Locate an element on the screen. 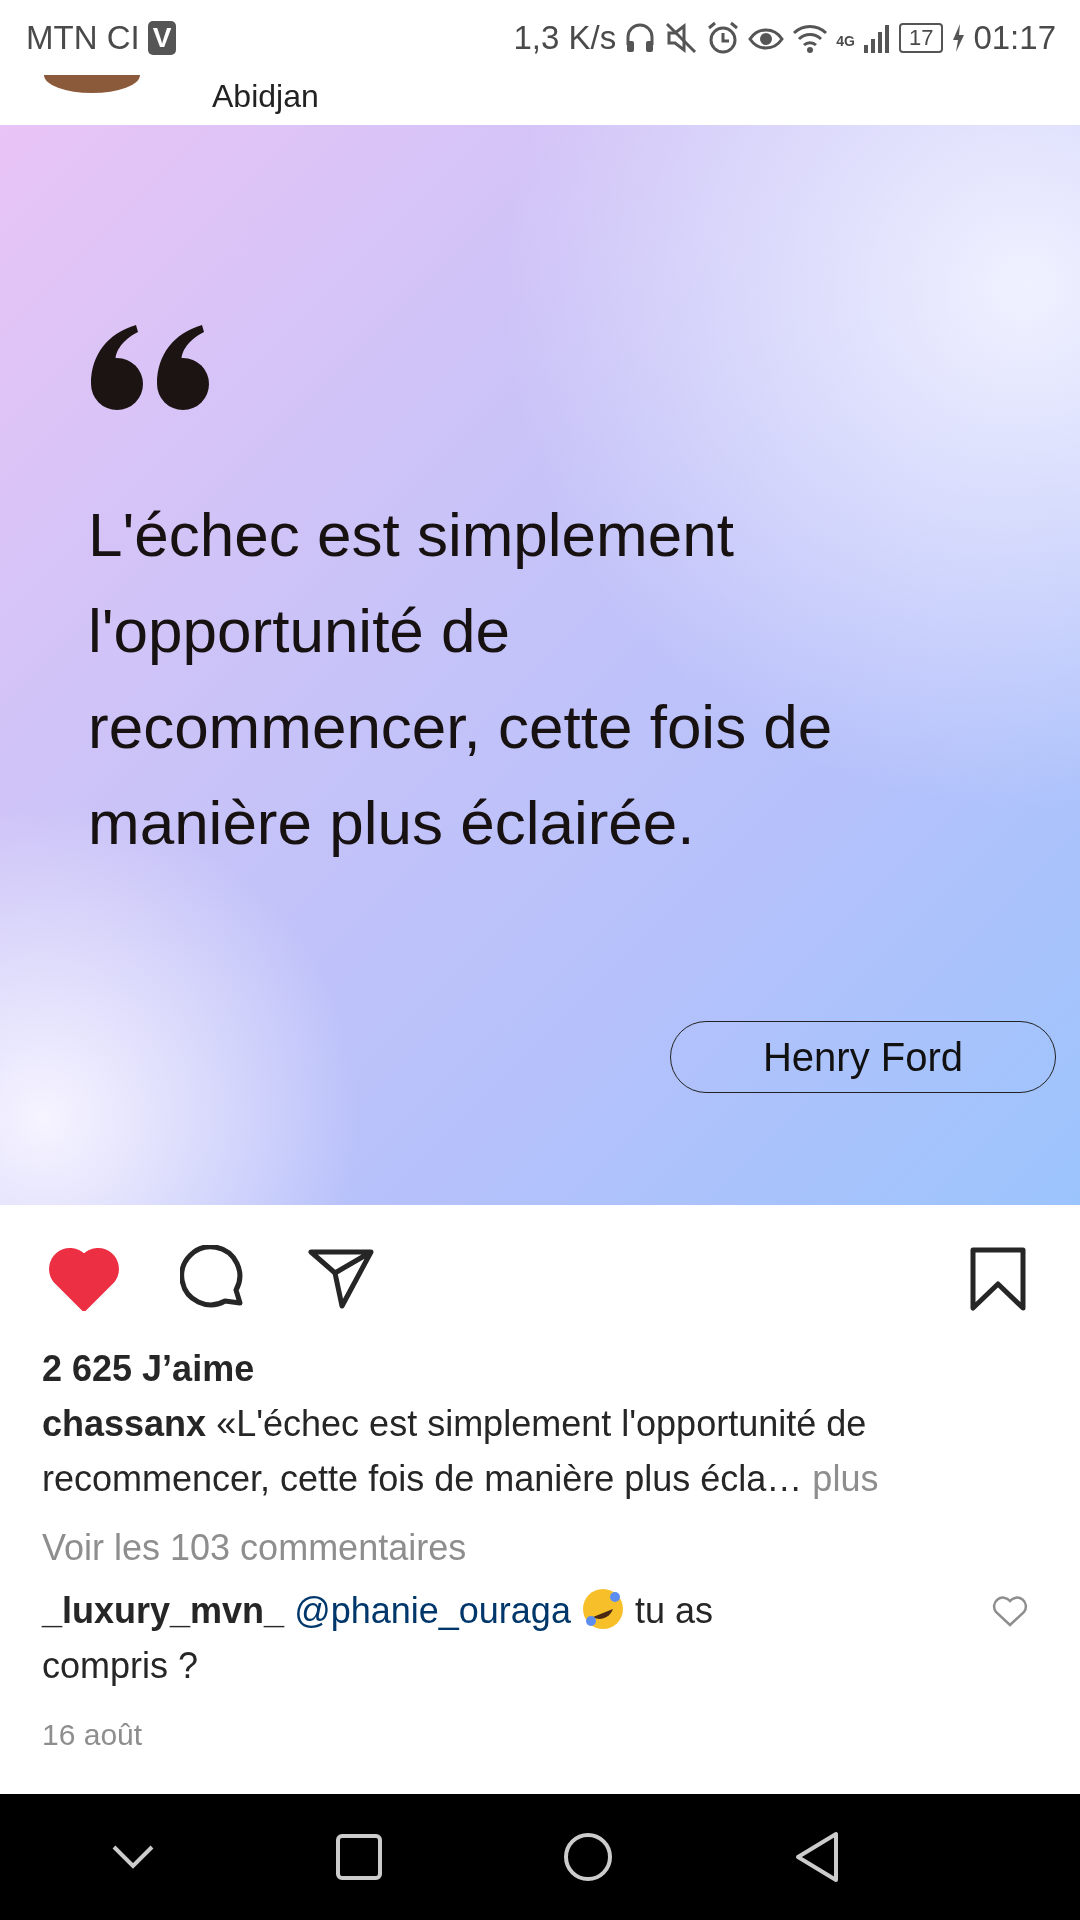  recents-icon is located at coordinates (358, 1857).